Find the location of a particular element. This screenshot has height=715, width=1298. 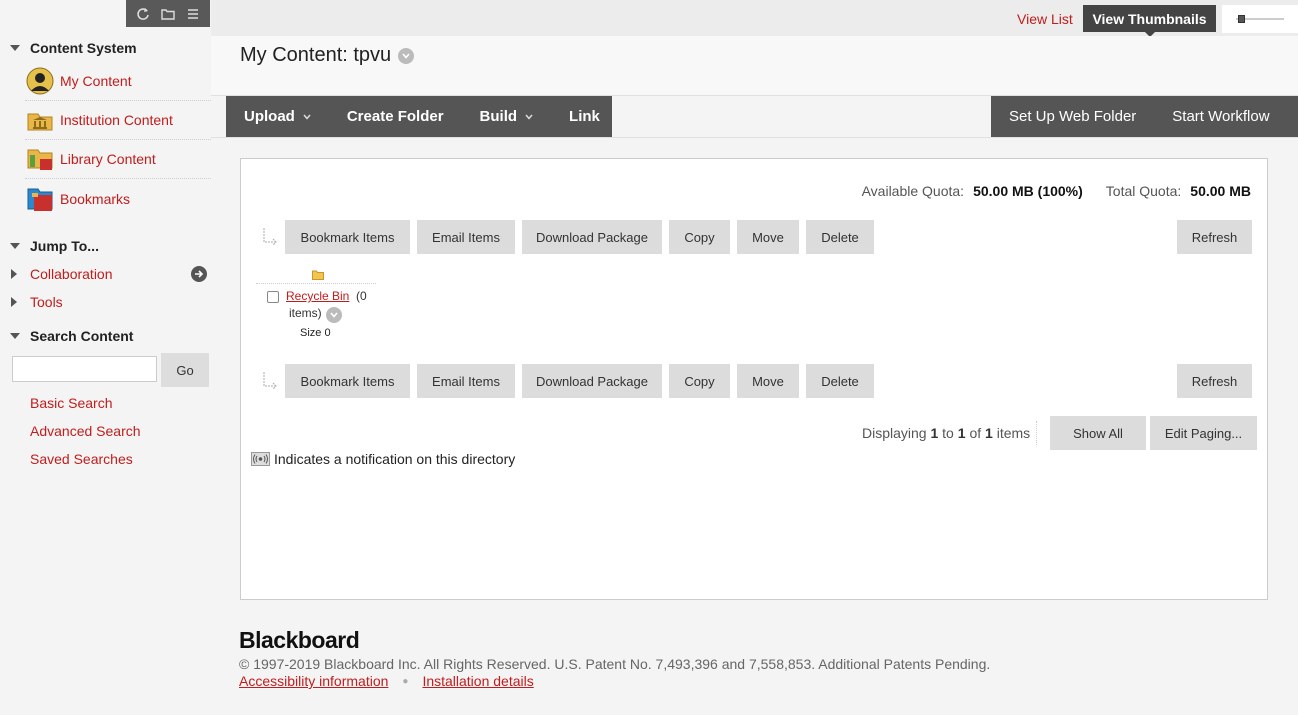

view-thumbnails-button: View Thumbnails is located at coordinates (1149, 21).